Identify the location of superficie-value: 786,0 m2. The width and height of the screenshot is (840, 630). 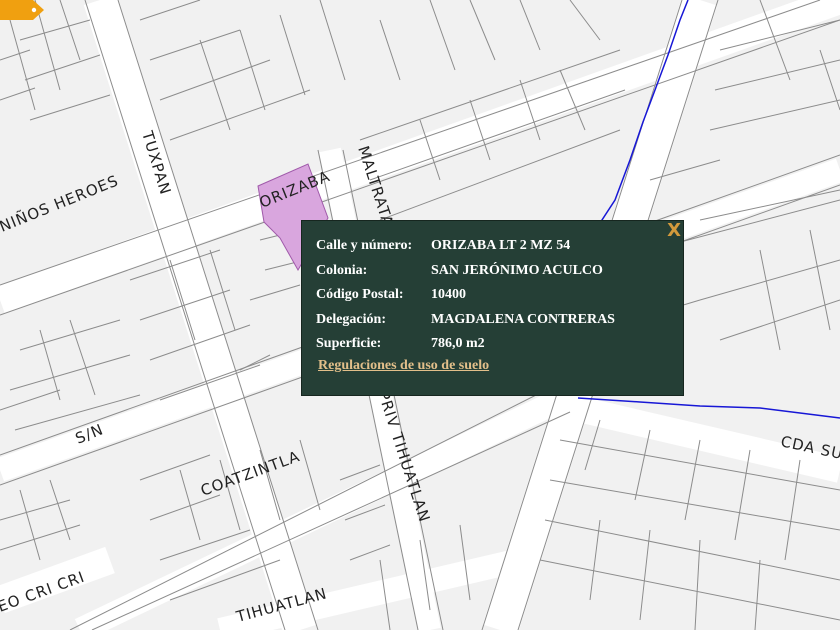
(458, 344).